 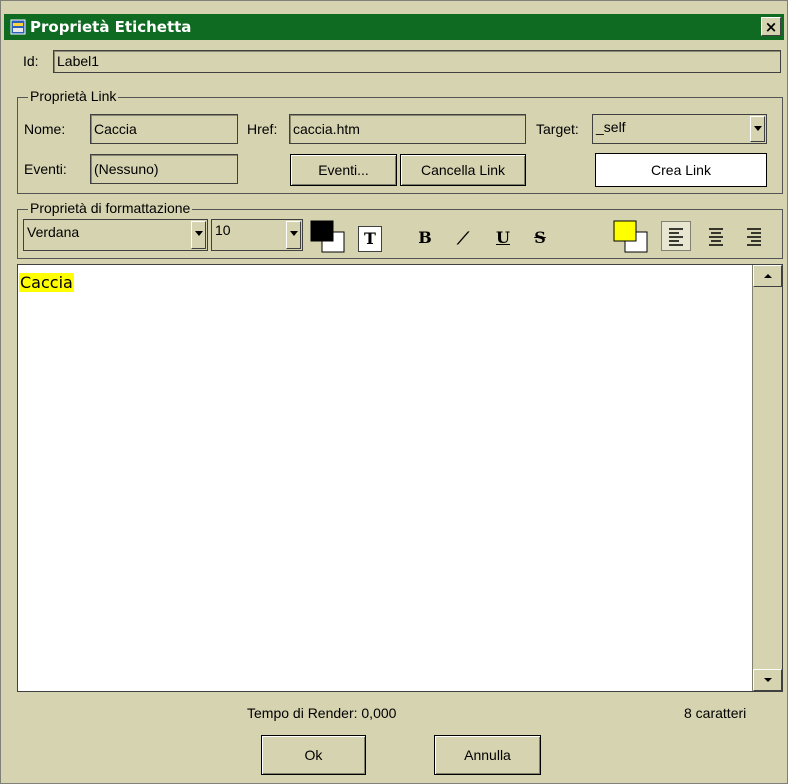 What do you see at coordinates (463, 170) in the screenshot?
I see `cancella-link-button: Cancella Link` at bounding box center [463, 170].